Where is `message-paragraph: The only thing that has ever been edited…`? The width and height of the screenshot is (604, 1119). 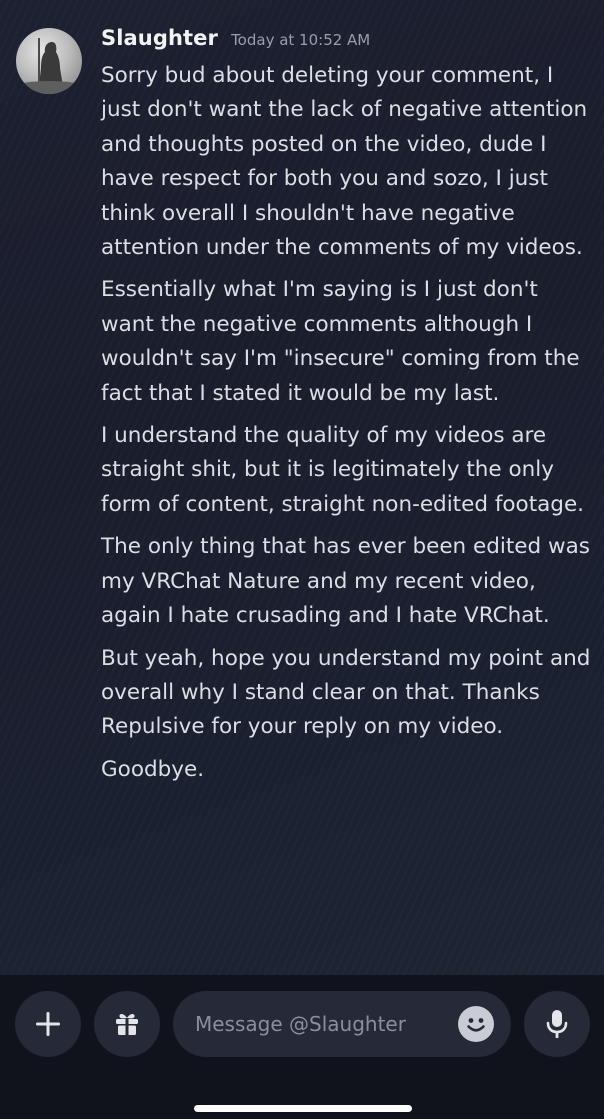
message-paragraph: The only thing that has ever been edited… is located at coordinates (345, 581).